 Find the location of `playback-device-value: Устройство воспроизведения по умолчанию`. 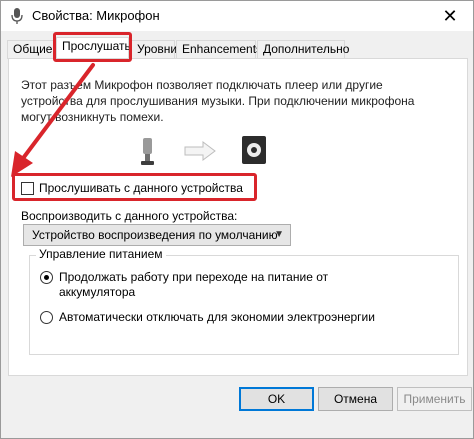

playback-device-value: Устройство воспроизведения по умолчанию is located at coordinates (155, 235).